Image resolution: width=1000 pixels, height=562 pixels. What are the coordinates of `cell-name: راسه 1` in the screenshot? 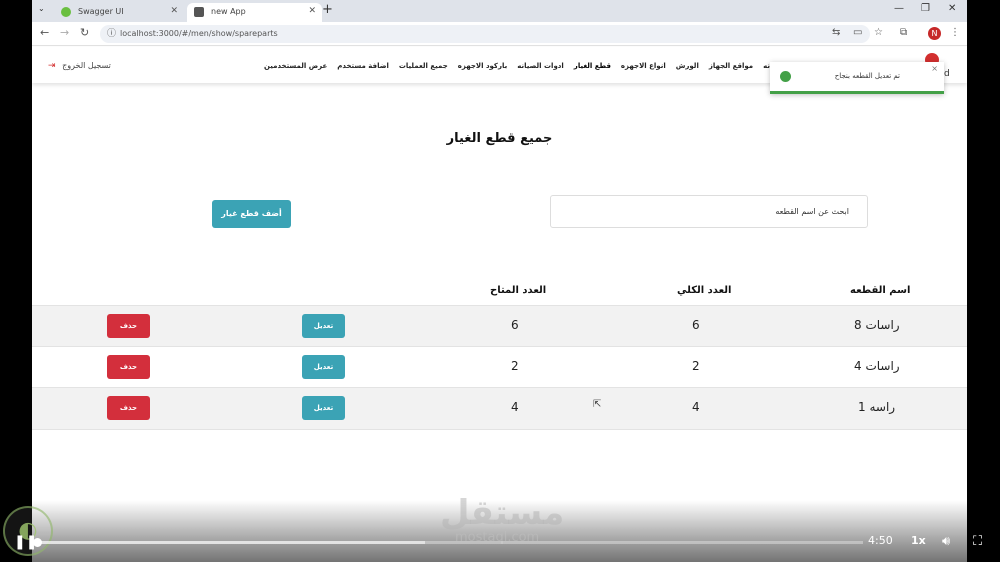 It's located at (877, 407).